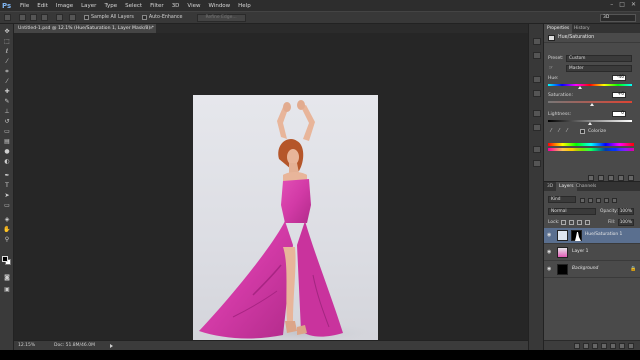 This screenshot has width=640, height=360. I want to click on foreground-color-swatch, so click(5, 259).